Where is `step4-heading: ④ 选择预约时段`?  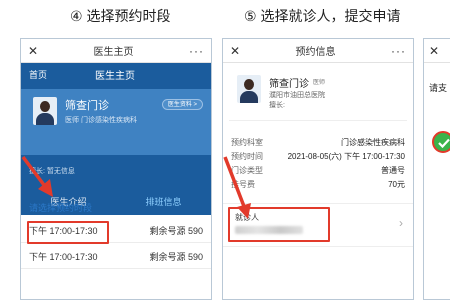
step4-heading: ④ 选择预约时段 is located at coordinates (120, 16).